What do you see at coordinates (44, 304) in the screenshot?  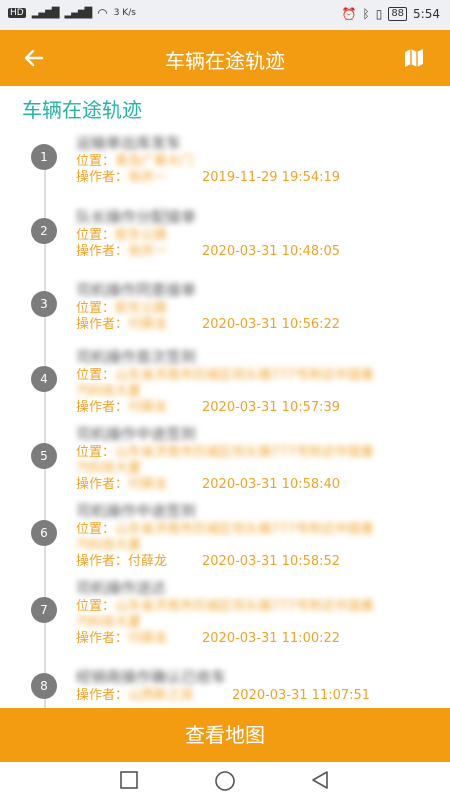 I see `timeline-node: 3` at bounding box center [44, 304].